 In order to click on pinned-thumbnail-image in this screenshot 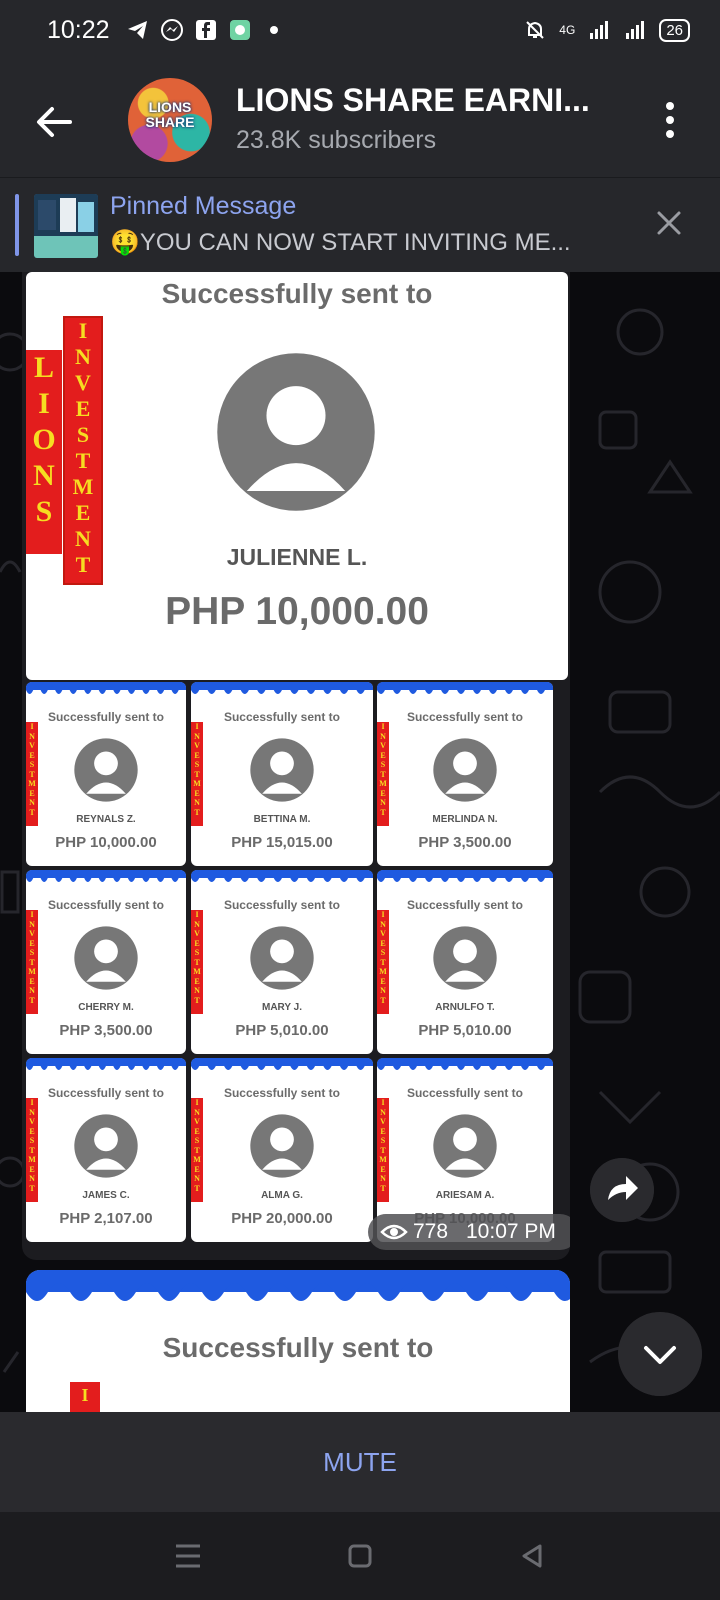, I will do `click(66, 226)`.